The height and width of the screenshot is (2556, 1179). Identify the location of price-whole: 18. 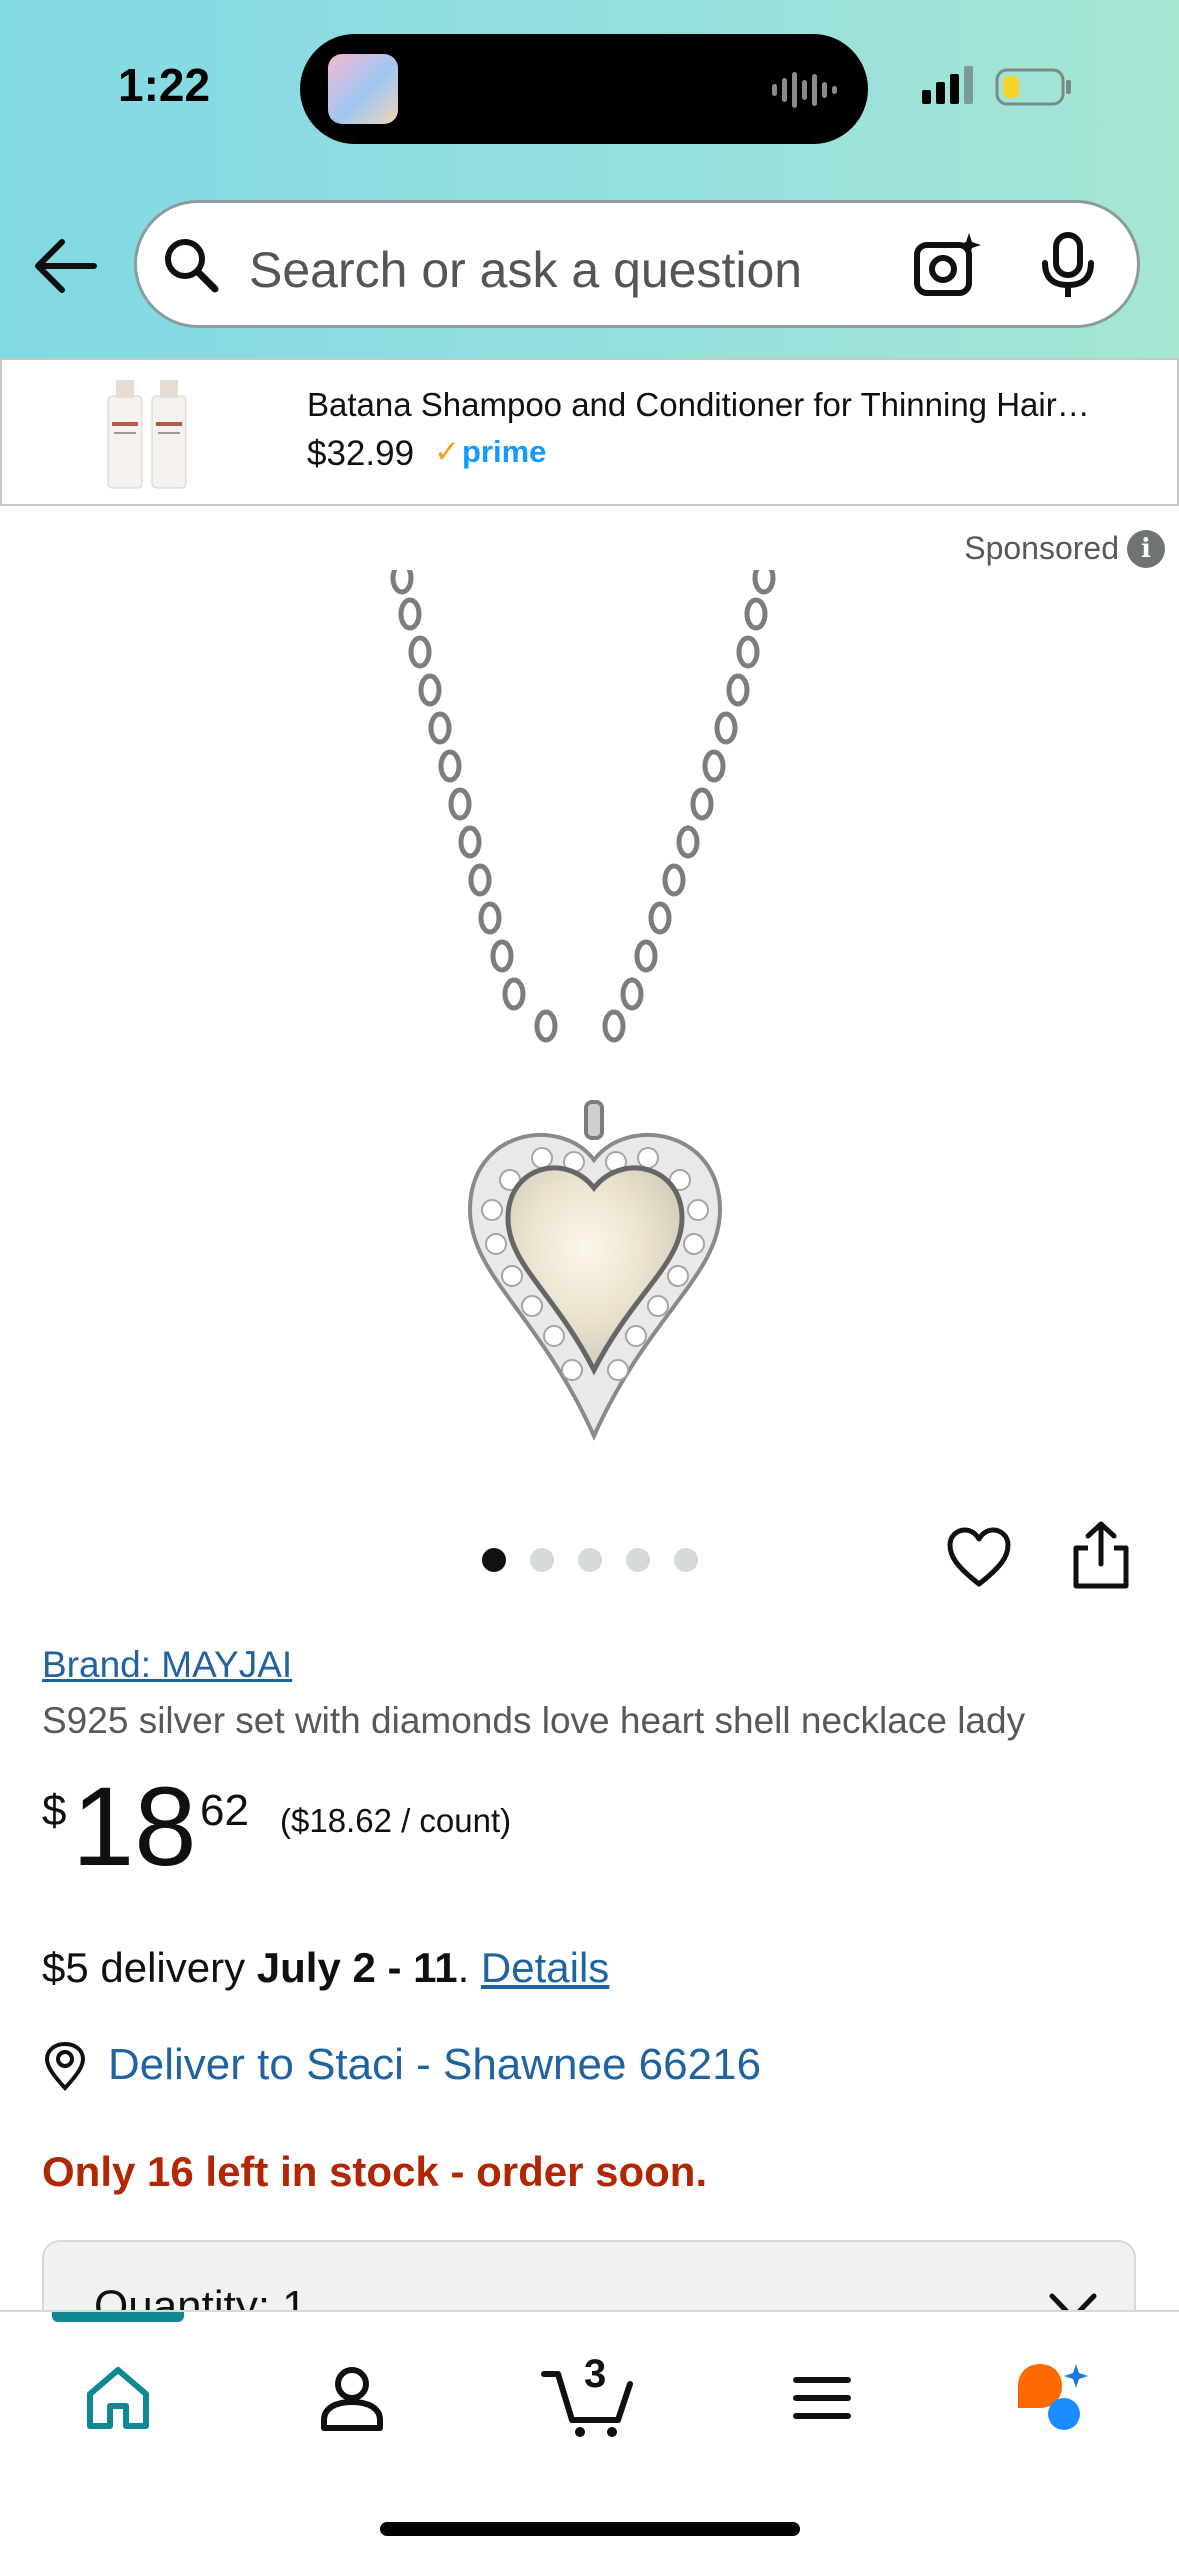
(134, 1826).